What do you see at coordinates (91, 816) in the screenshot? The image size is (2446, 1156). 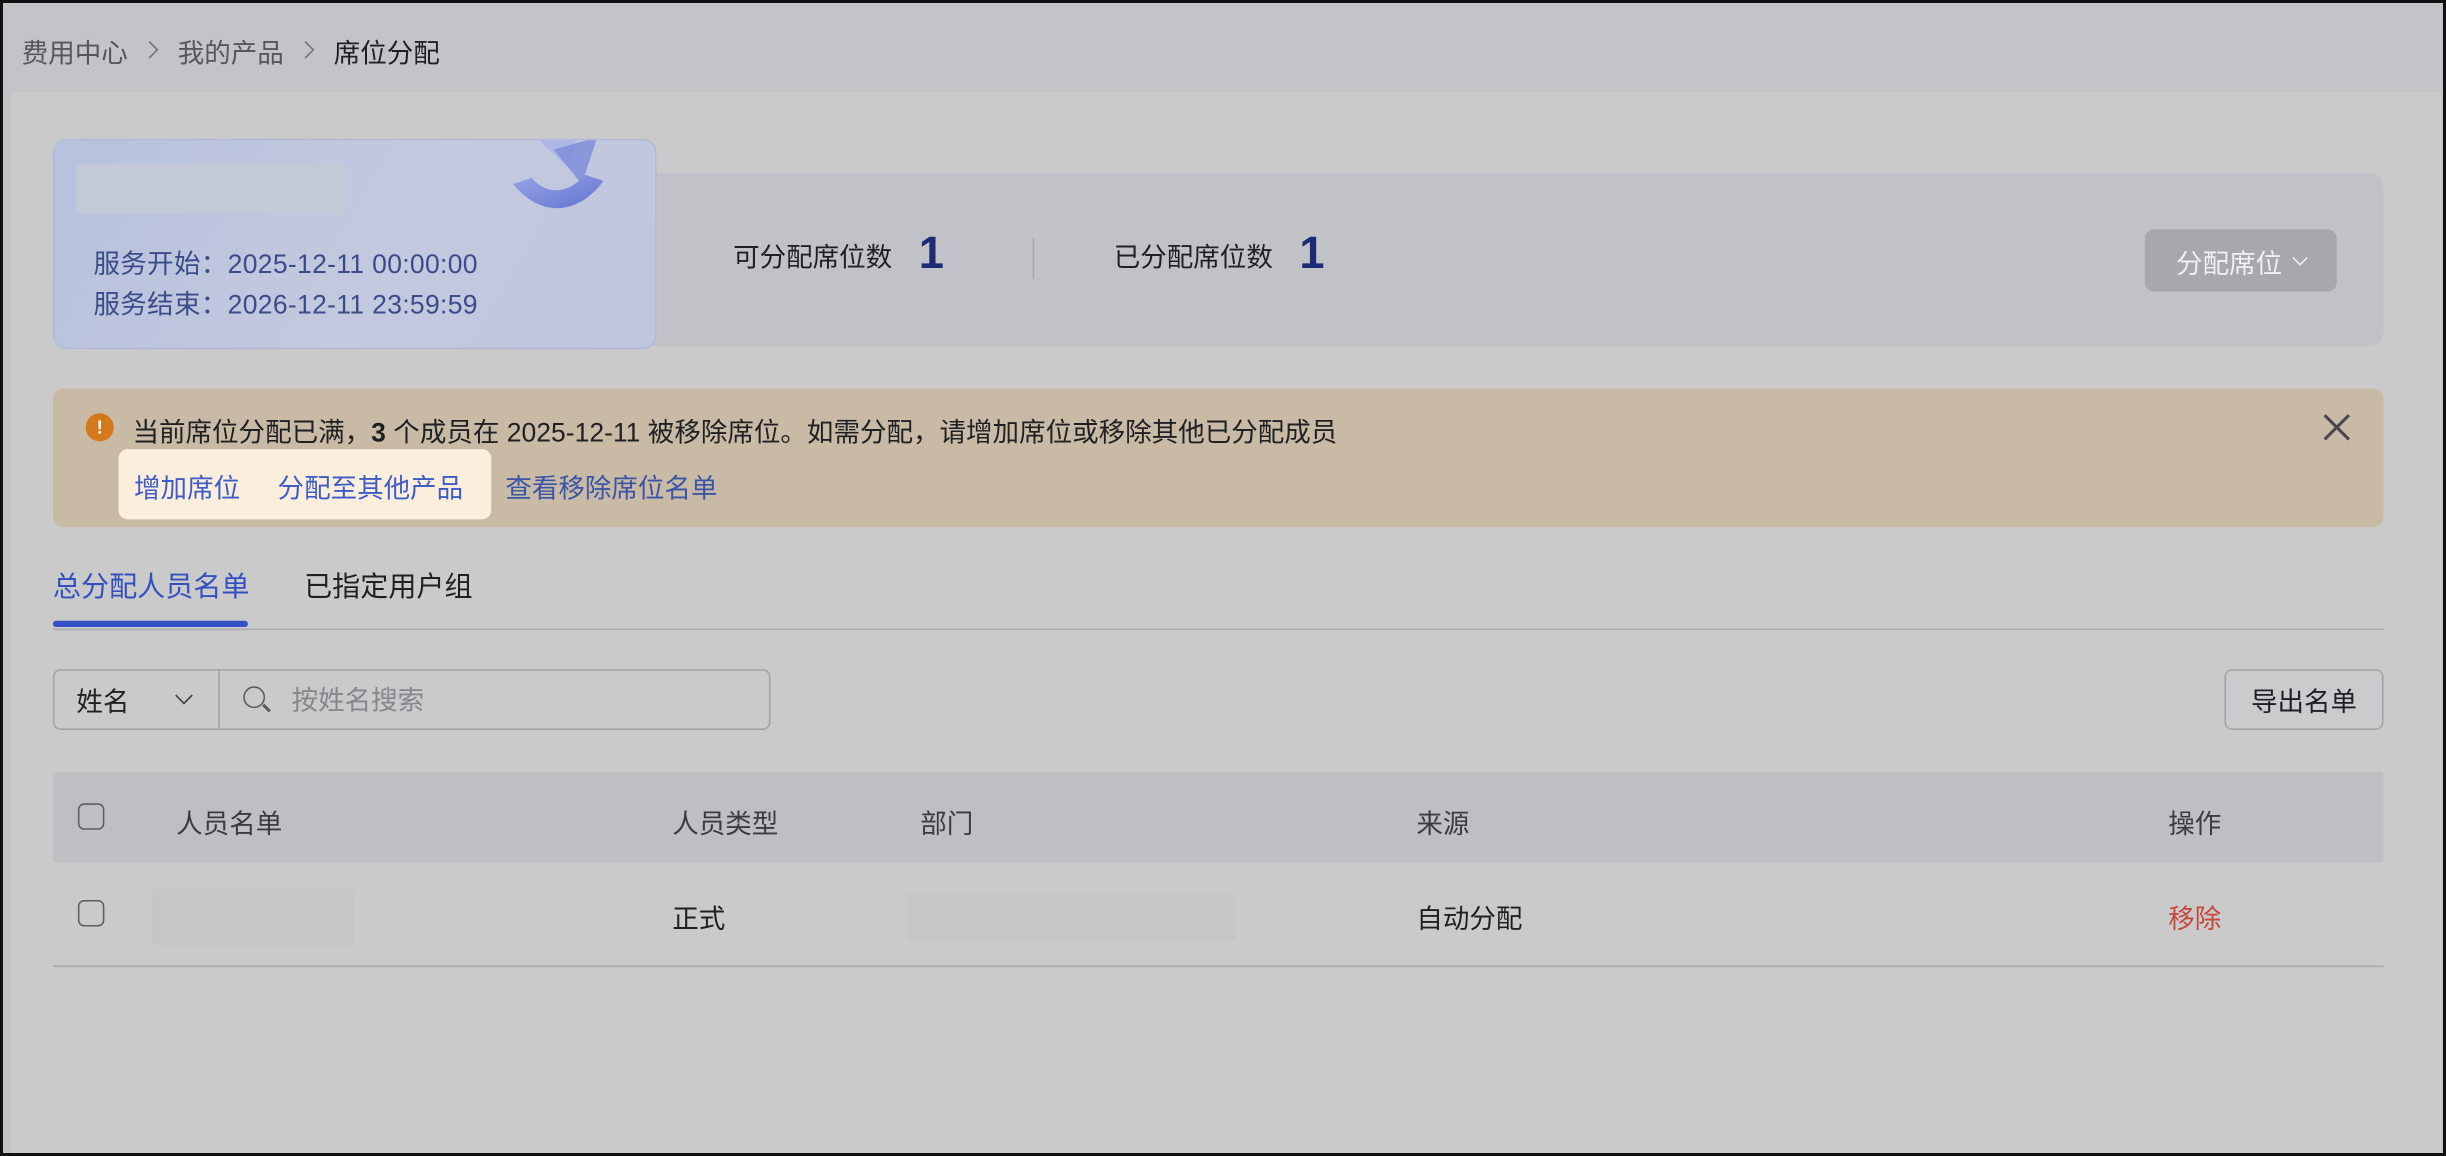 I see `select-all-checkbox` at bounding box center [91, 816].